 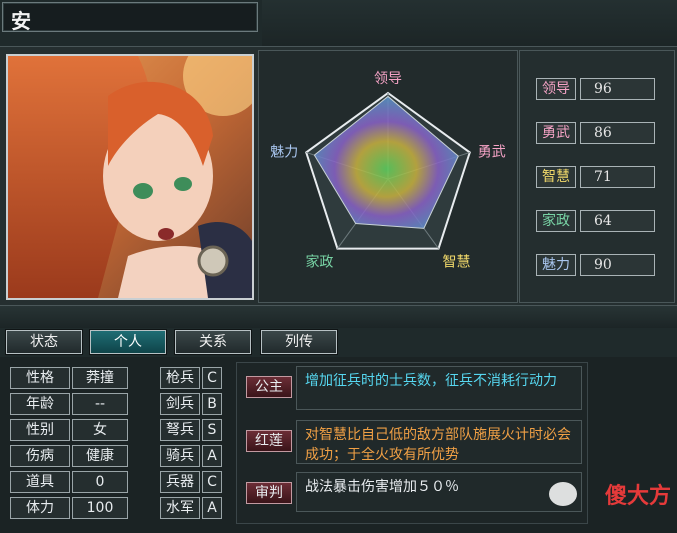 I want to click on profile-value: 健康, so click(x=100, y=456).